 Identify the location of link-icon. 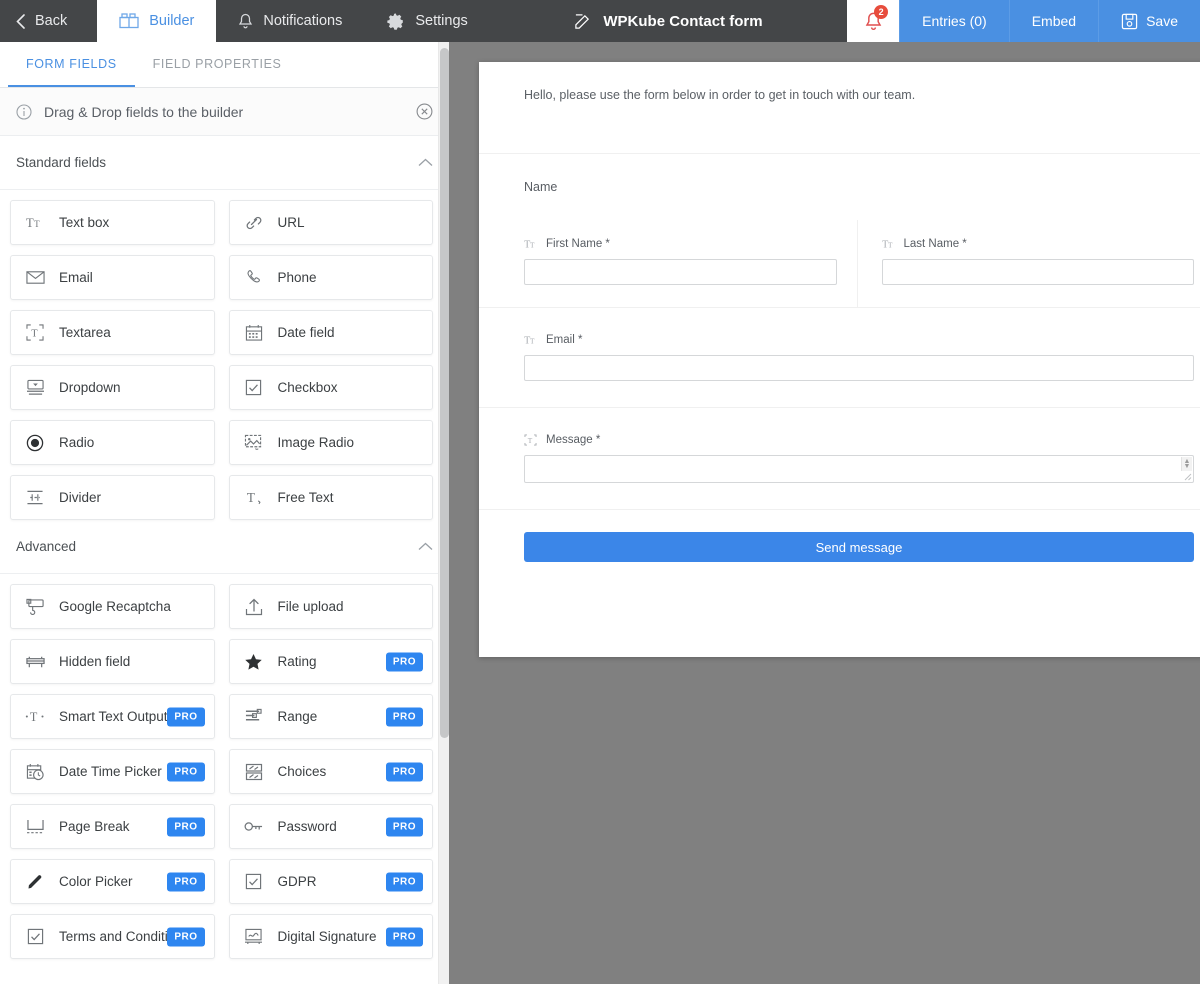
(254, 223).